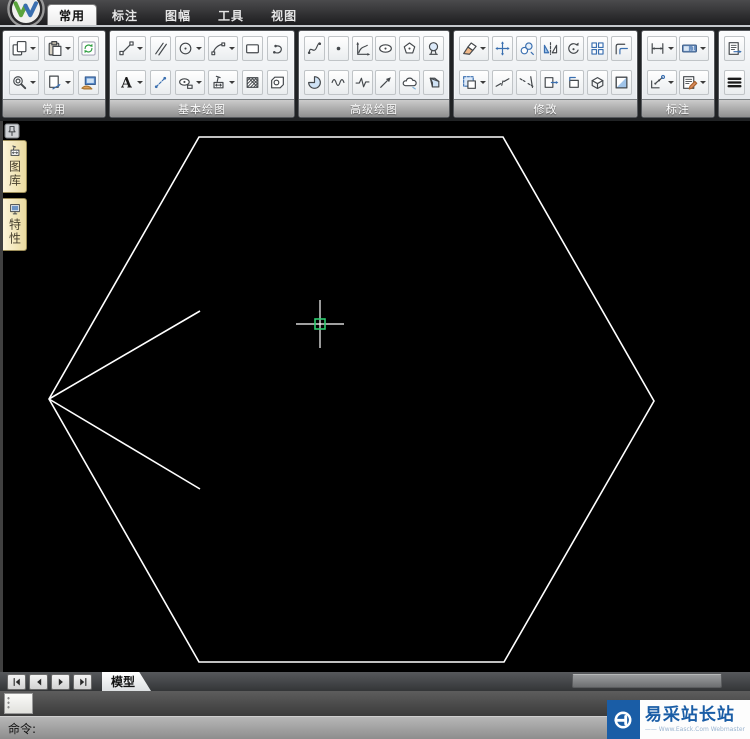 The image size is (750, 739). I want to click on nav-next-button, so click(60, 681).